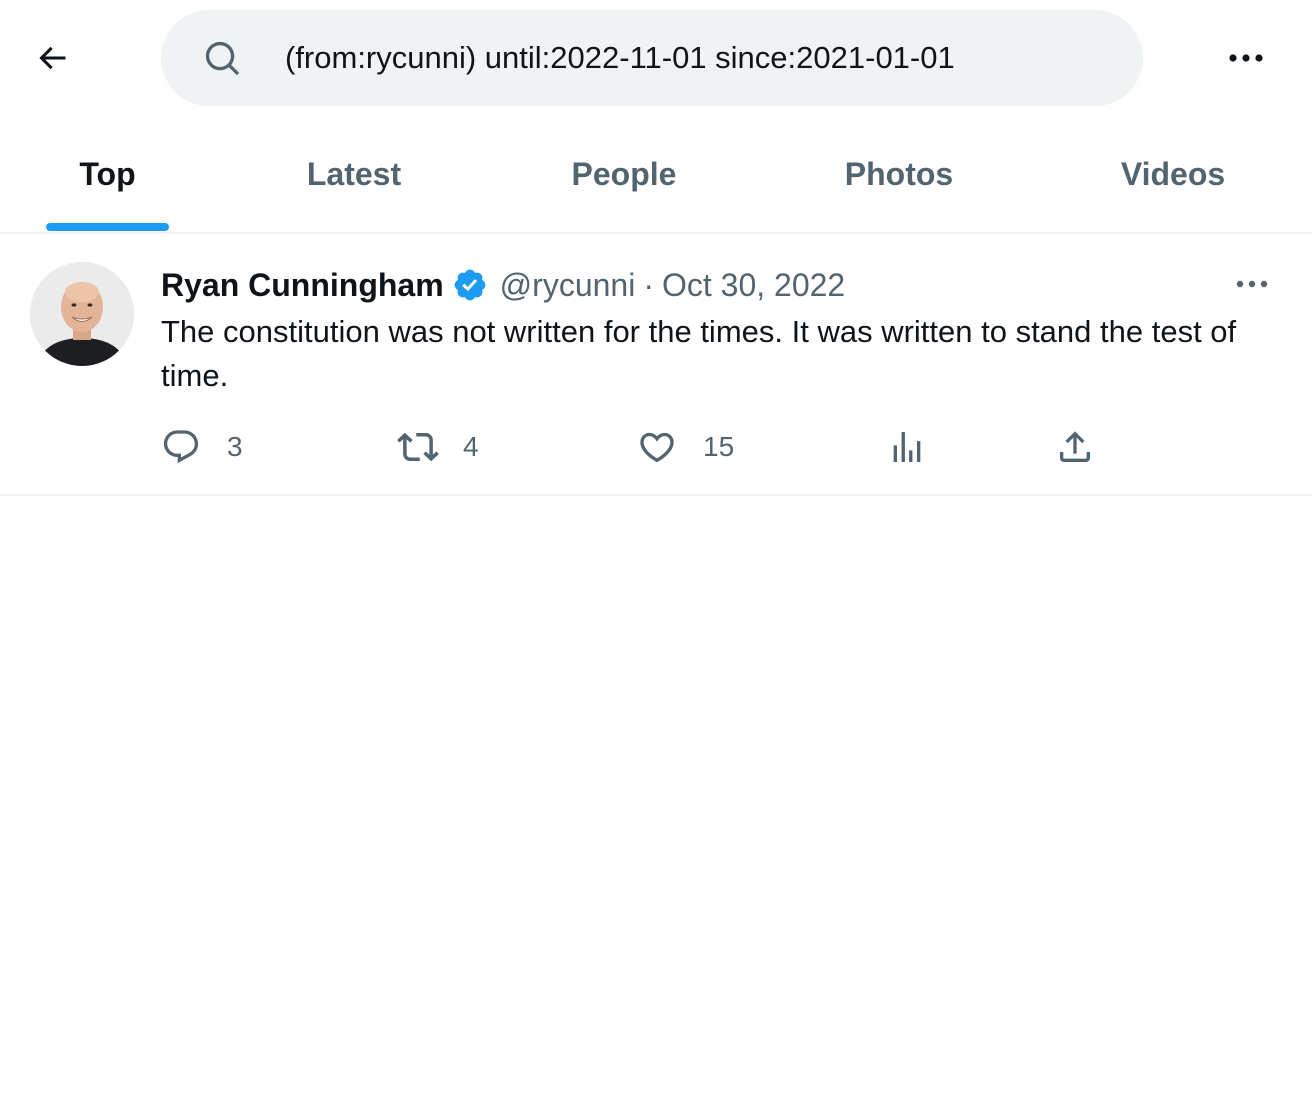 This screenshot has height=1110, width=1312. Describe the element at coordinates (202, 447) in the screenshot. I see `reply-button: 3` at that location.